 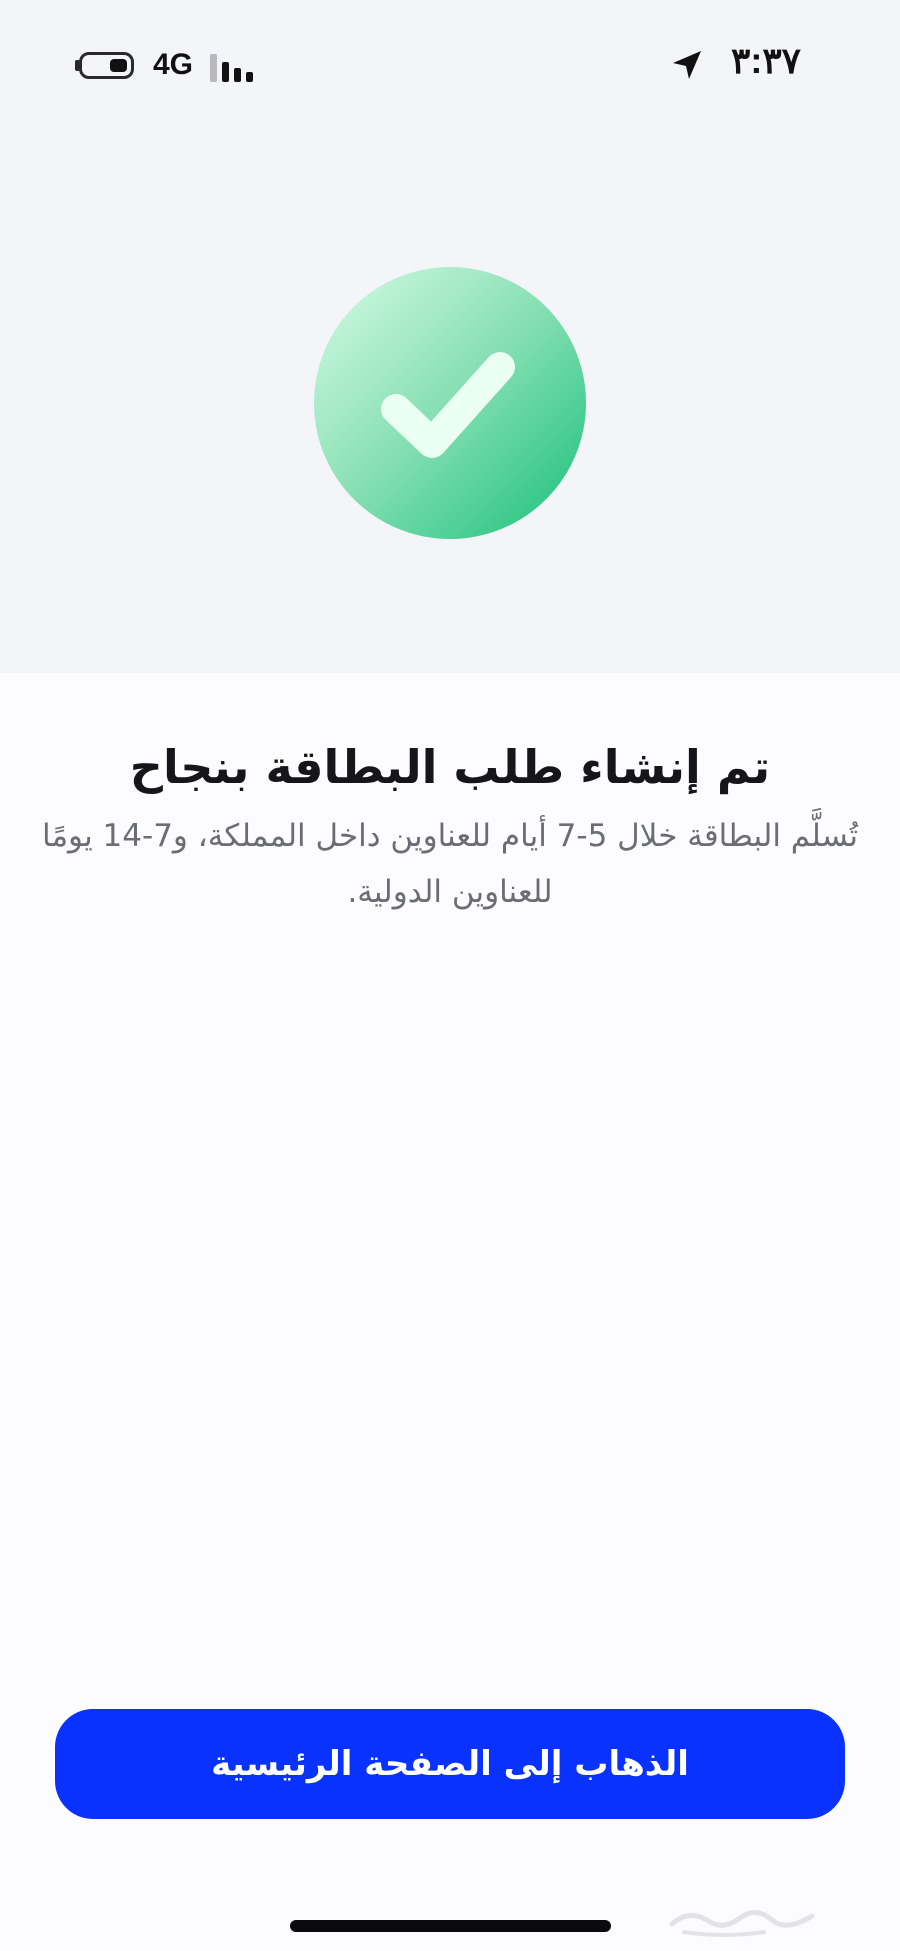 What do you see at coordinates (234, 67) in the screenshot?
I see `signal-bars-icon` at bounding box center [234, 67].